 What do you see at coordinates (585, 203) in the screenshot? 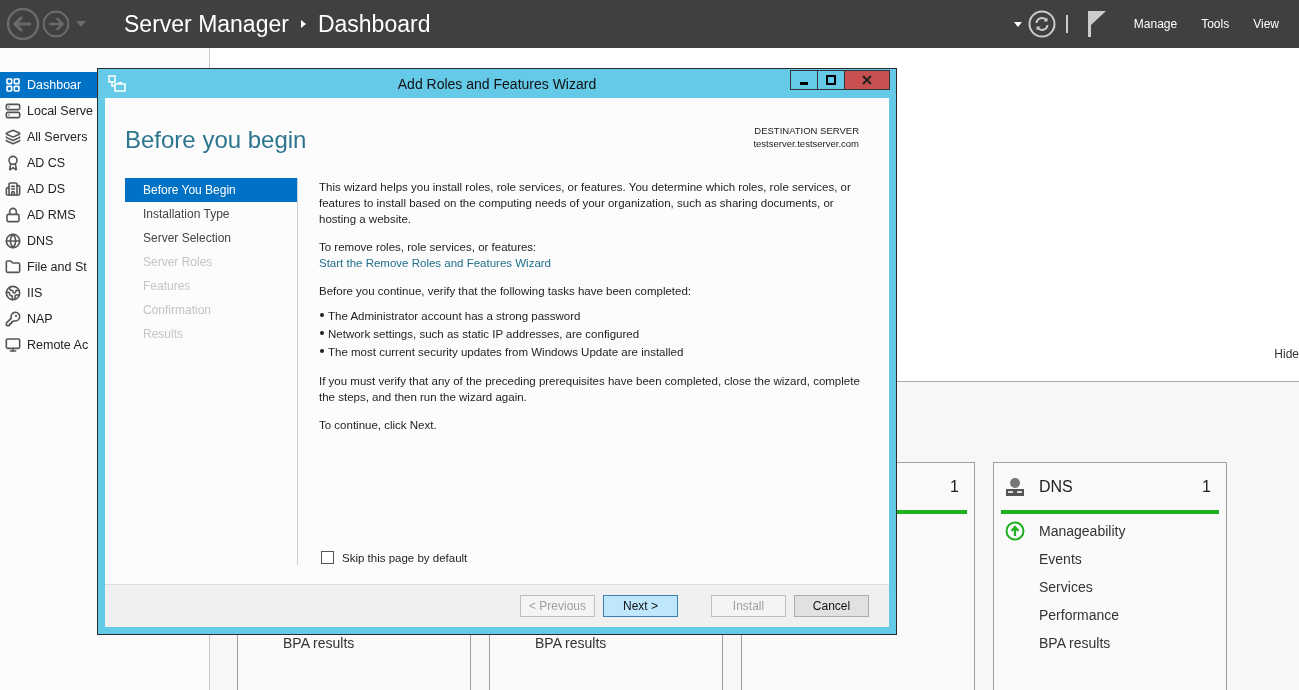
I see `paragraph: This wizard helps you install roles, role services, or features. You determine which roles, role services, or features to install based on the computing needs of your organization, such as sharing documents, or hosting a website.` at bounding box center [585, 203].